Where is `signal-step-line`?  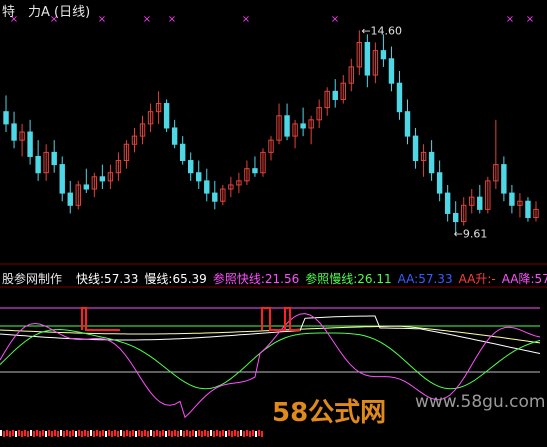 signal-step-line is located at coordinates (190, 319).